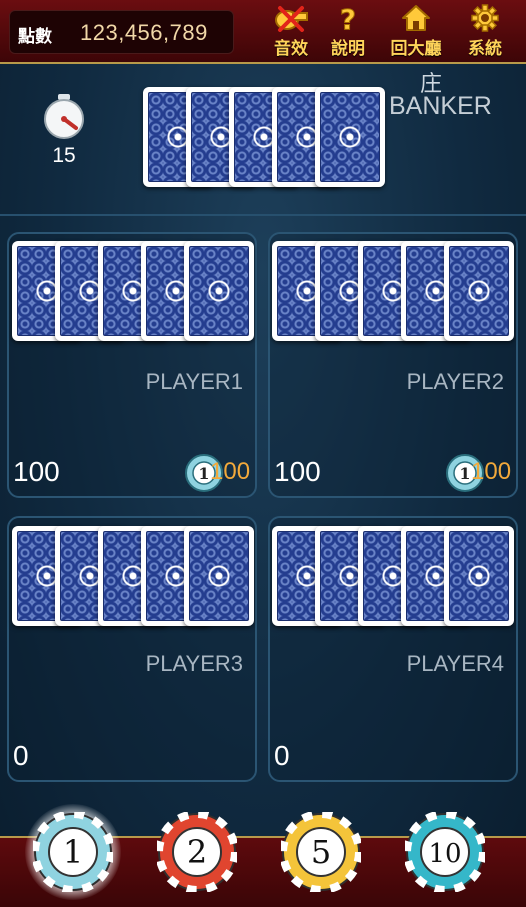 The width and height of the screenshot is (526, 907). I want to click on chip-1-button: 1, so click(73, 852).